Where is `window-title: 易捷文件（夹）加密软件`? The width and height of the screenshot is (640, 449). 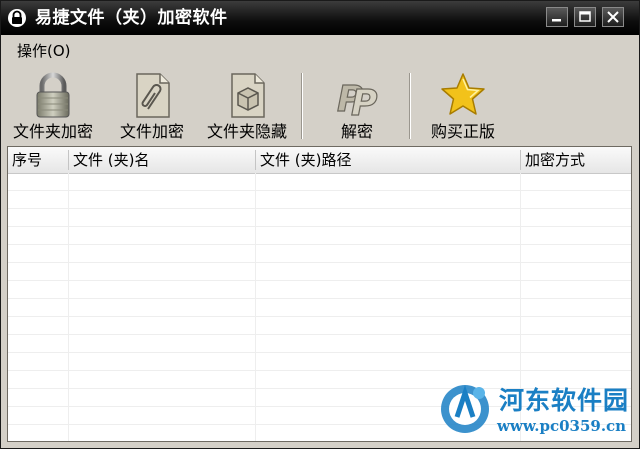
window-title: 易捷文件（夹）加密软件 is located at coordinates (131, 18).